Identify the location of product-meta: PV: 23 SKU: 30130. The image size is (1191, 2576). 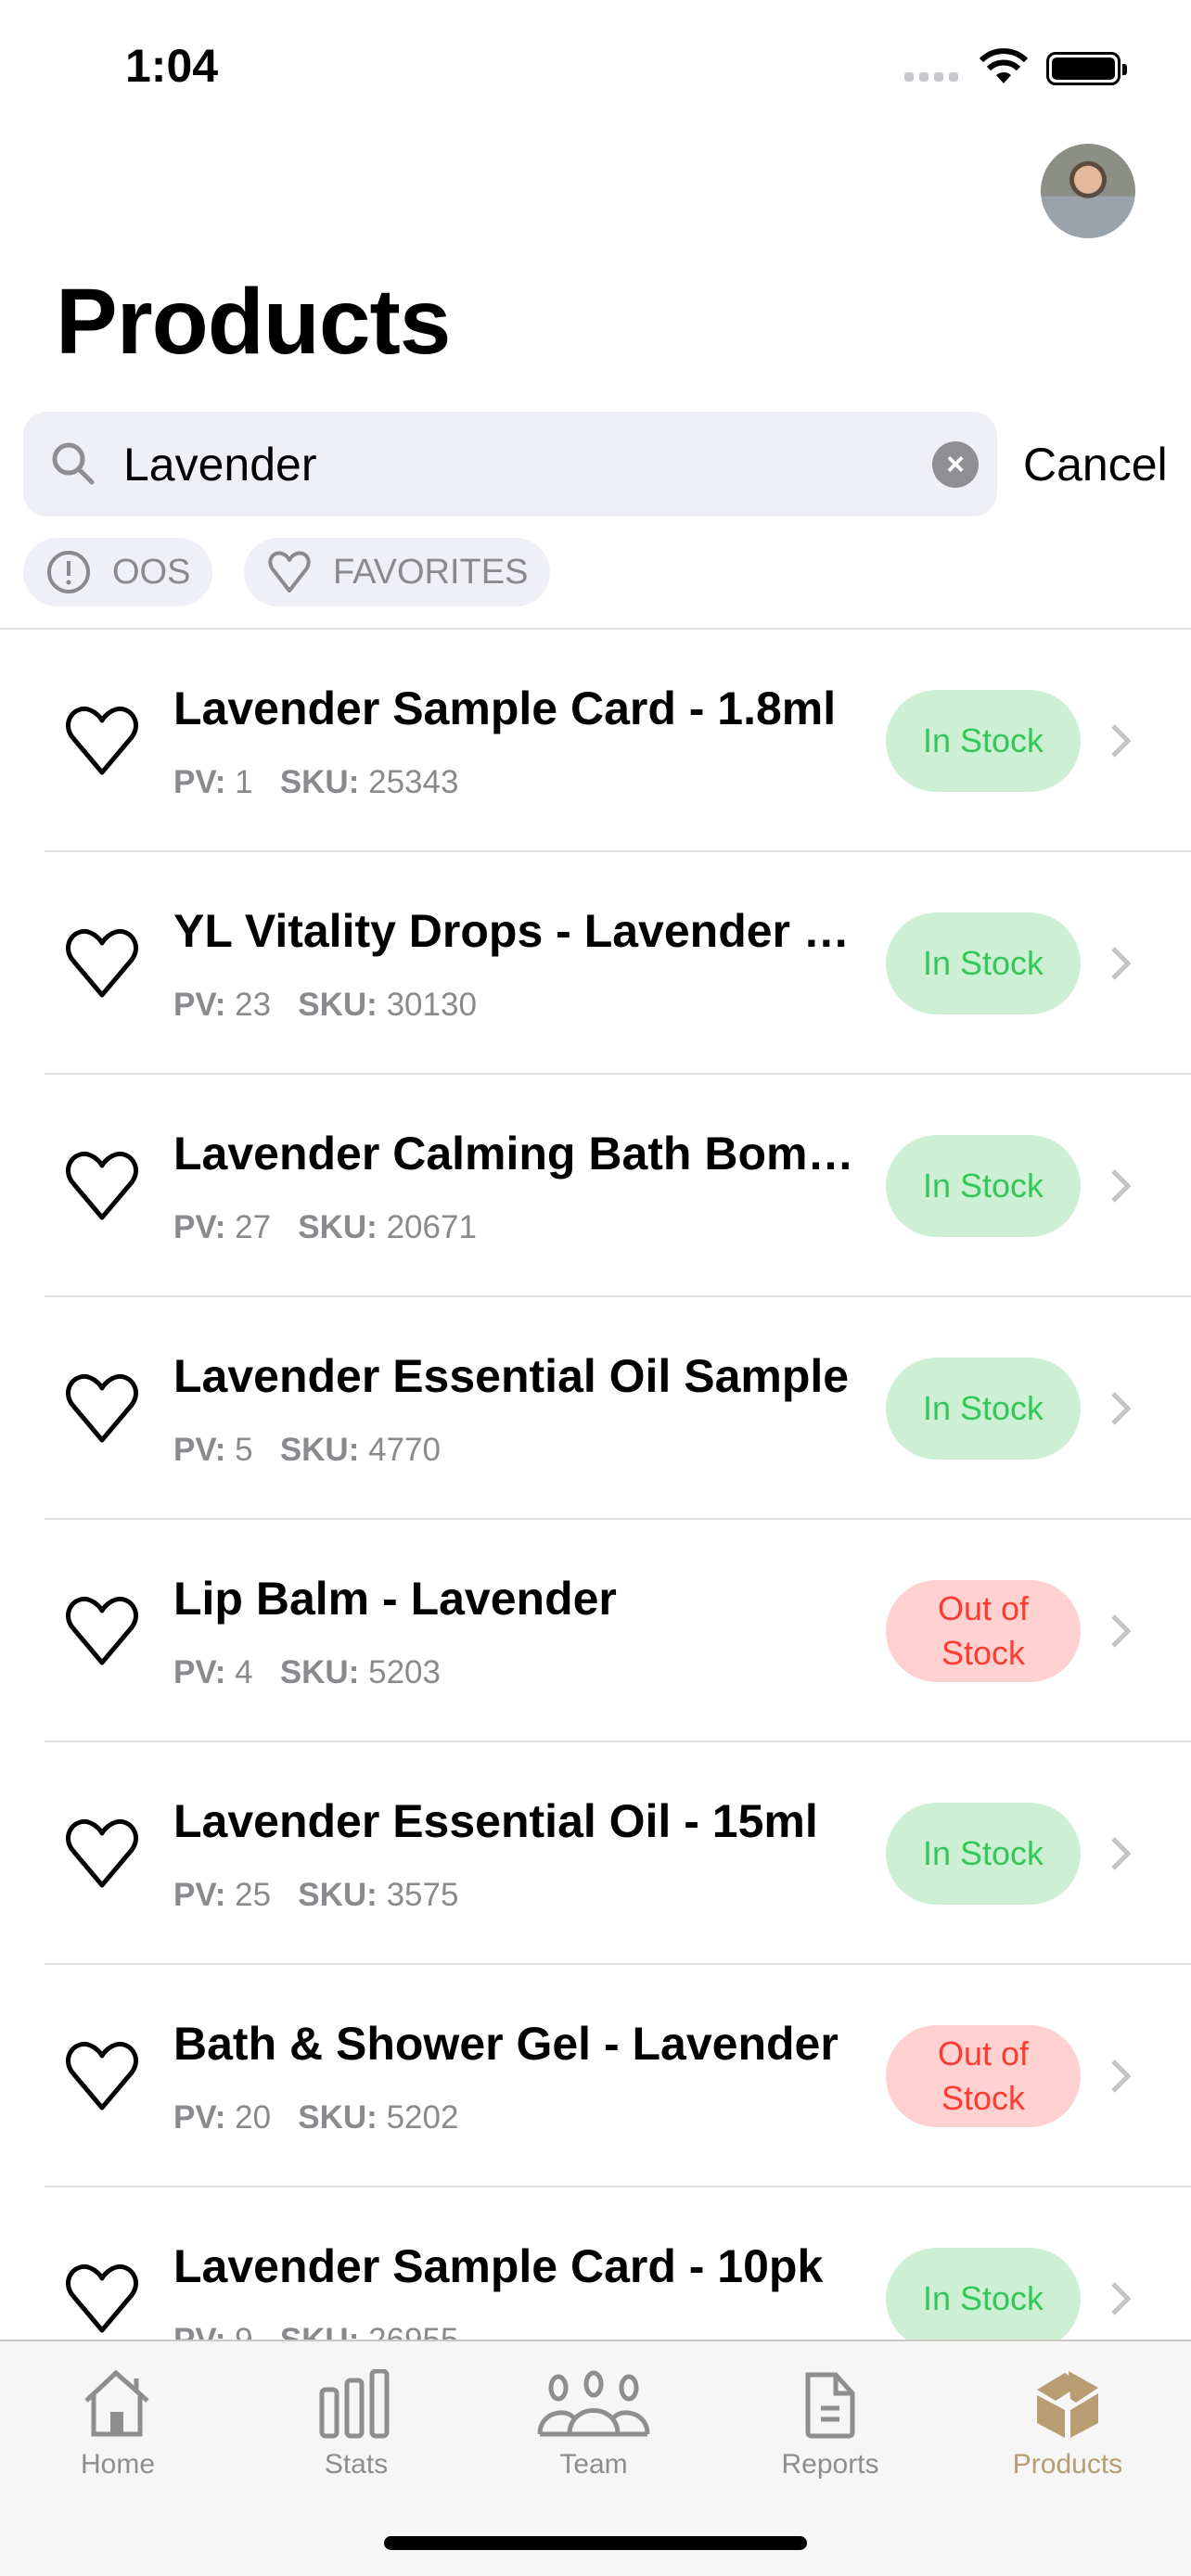
(325, 1005).